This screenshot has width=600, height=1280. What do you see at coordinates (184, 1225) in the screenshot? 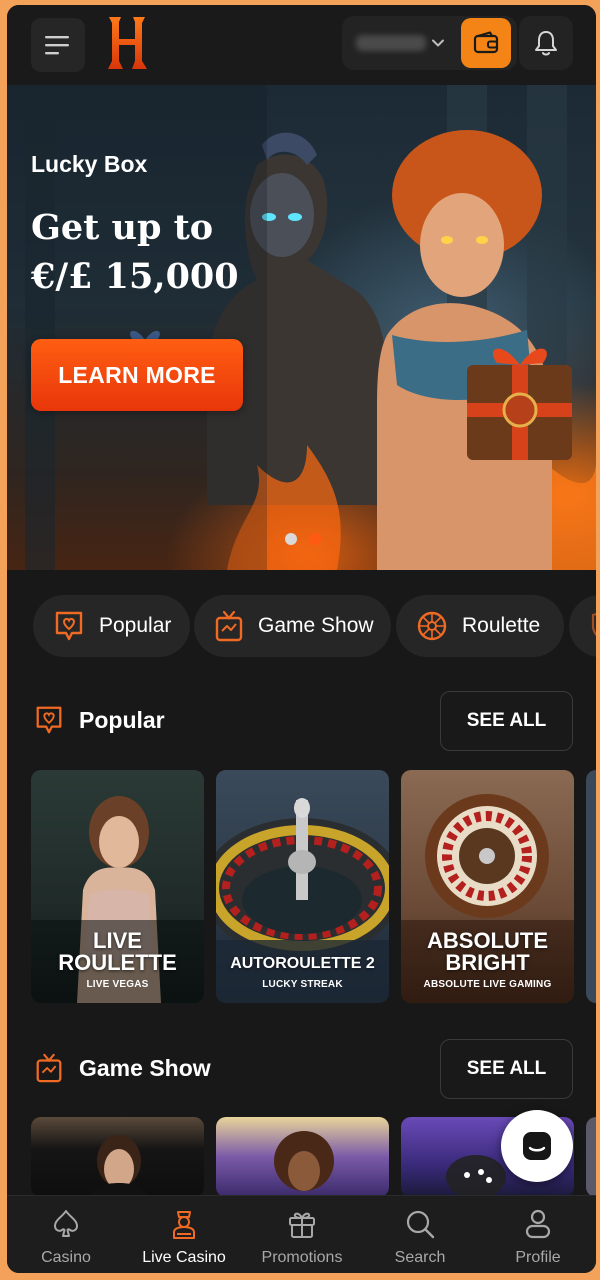
I see `dealer-icon` at bounding box center [184, 1225].